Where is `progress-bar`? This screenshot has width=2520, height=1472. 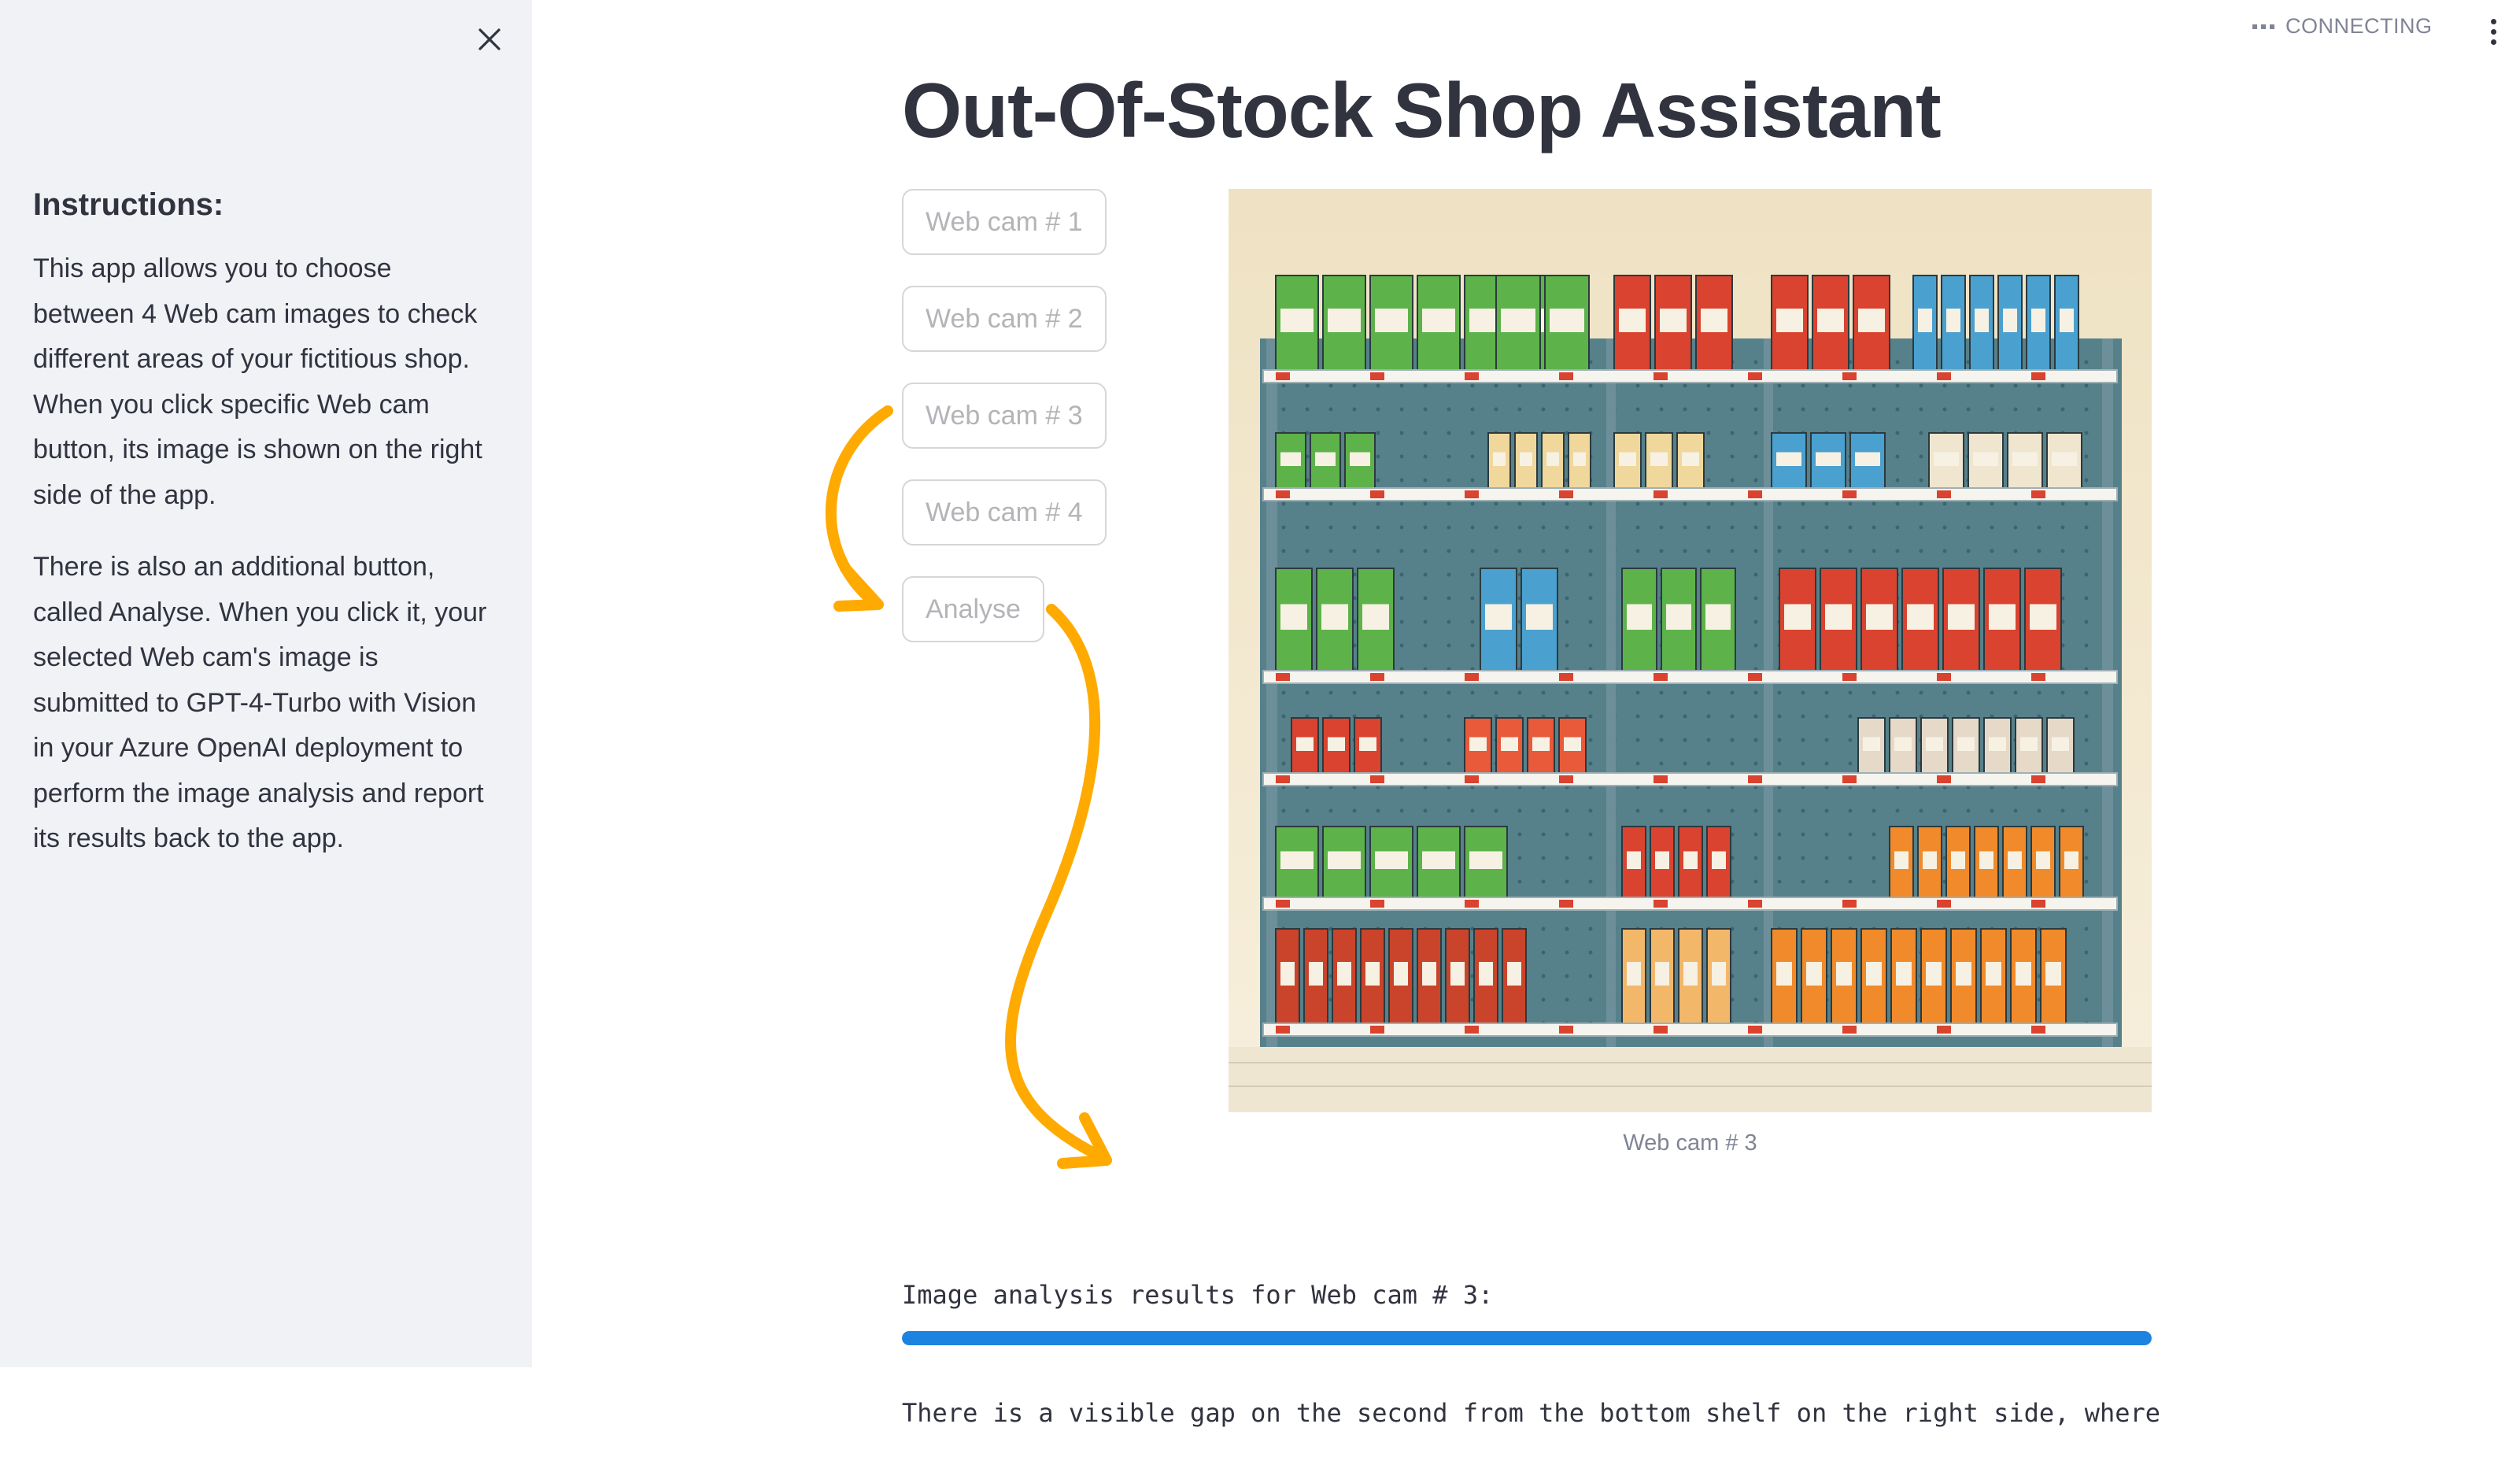 progress-bar is located at coordinates (1527, 1338).